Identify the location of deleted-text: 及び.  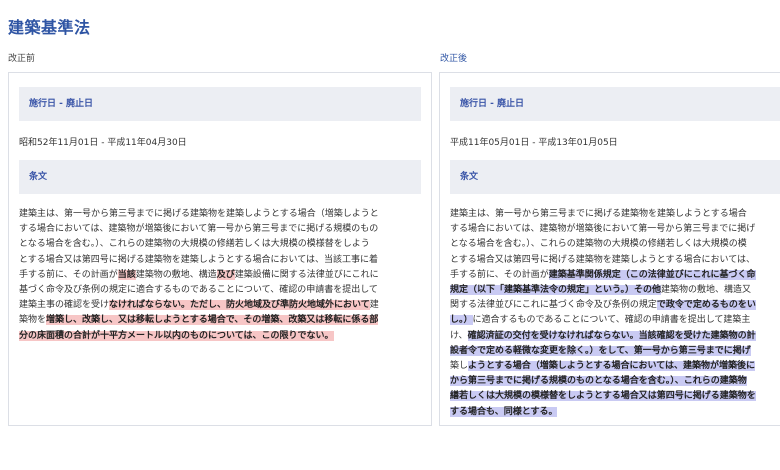
(225, 274).